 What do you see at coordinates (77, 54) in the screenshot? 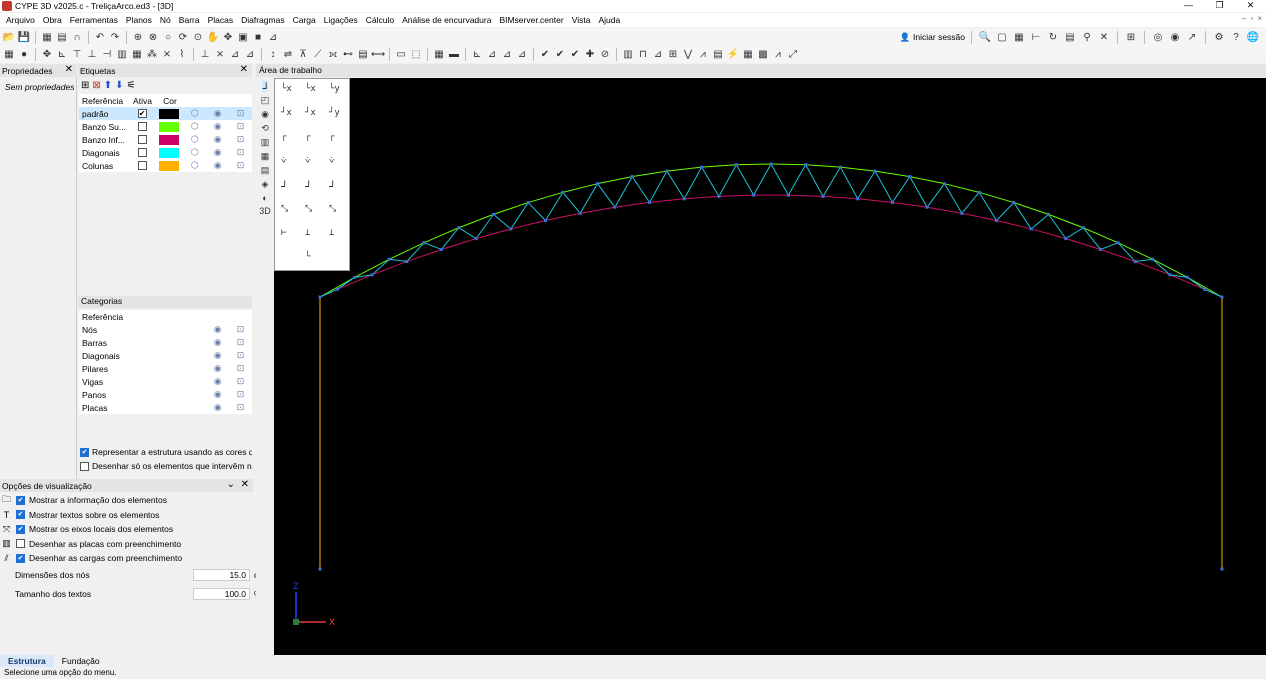
I see `beam-icon: ⊤` at bounding box center [77, 54].